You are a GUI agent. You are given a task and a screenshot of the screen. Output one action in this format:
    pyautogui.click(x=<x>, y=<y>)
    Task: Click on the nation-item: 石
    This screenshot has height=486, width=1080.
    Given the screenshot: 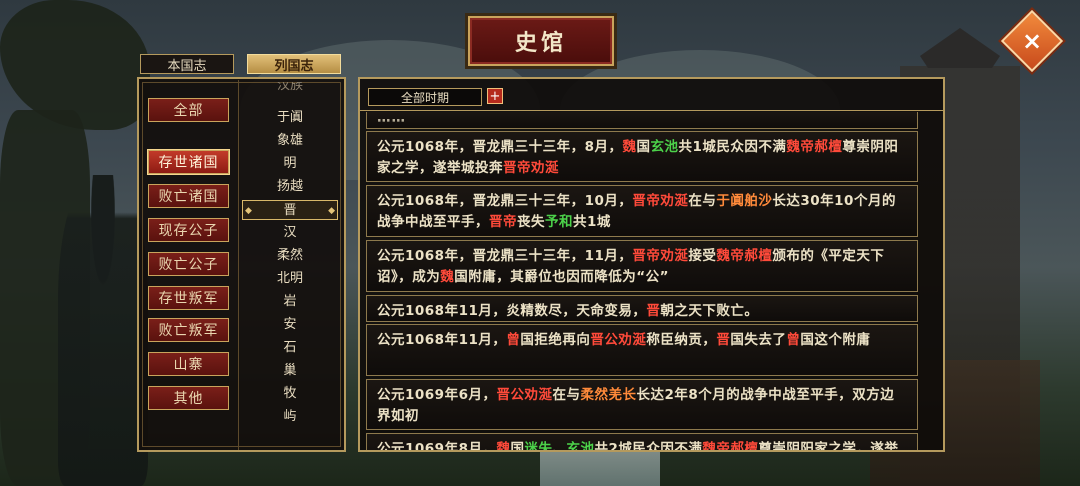 What is the action you would take?
    pyautogui.click(x=290, y=348)
    